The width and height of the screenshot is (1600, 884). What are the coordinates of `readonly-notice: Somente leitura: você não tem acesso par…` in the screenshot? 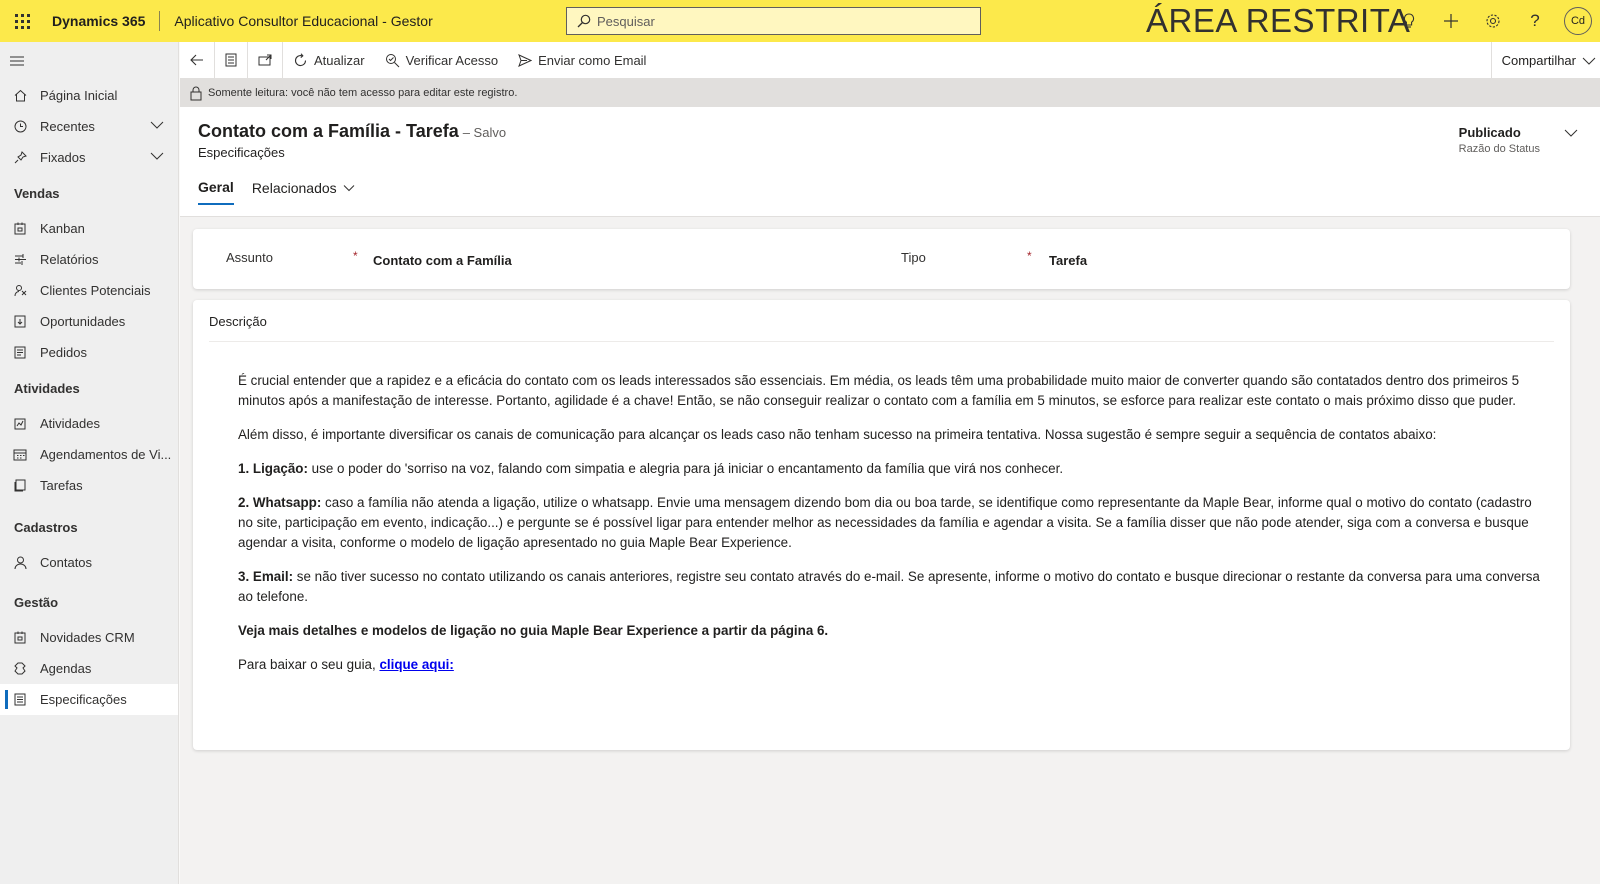 It's located at (890, 93).